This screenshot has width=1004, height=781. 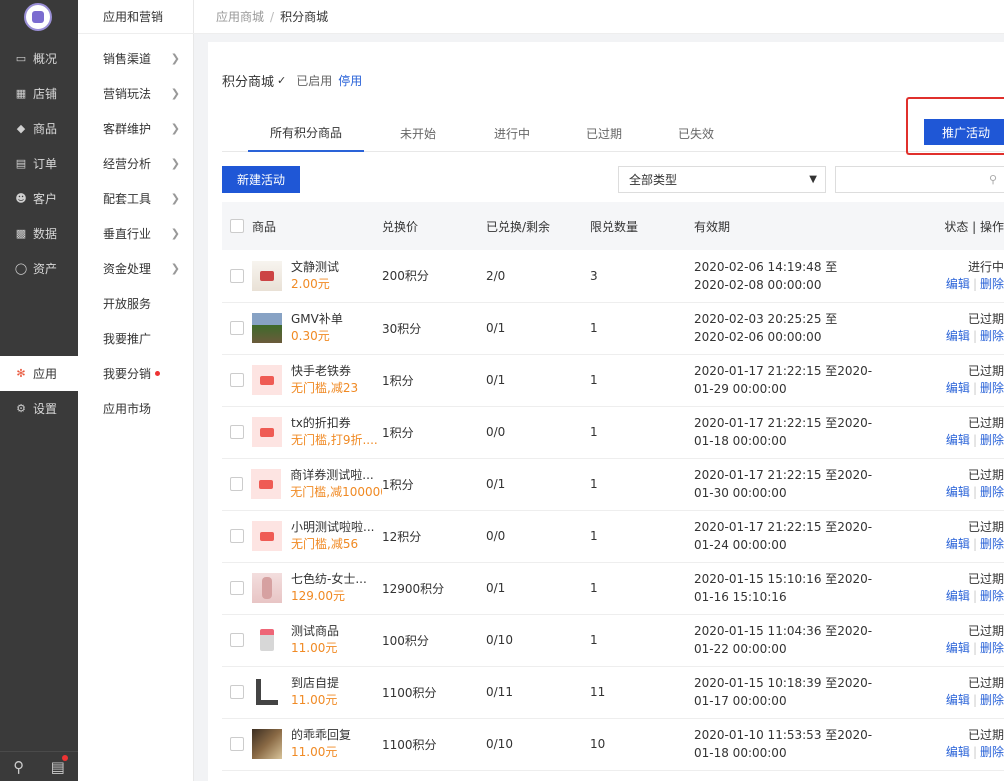 I want to click on search-icon: ⚲, so click(x=18, y=767).